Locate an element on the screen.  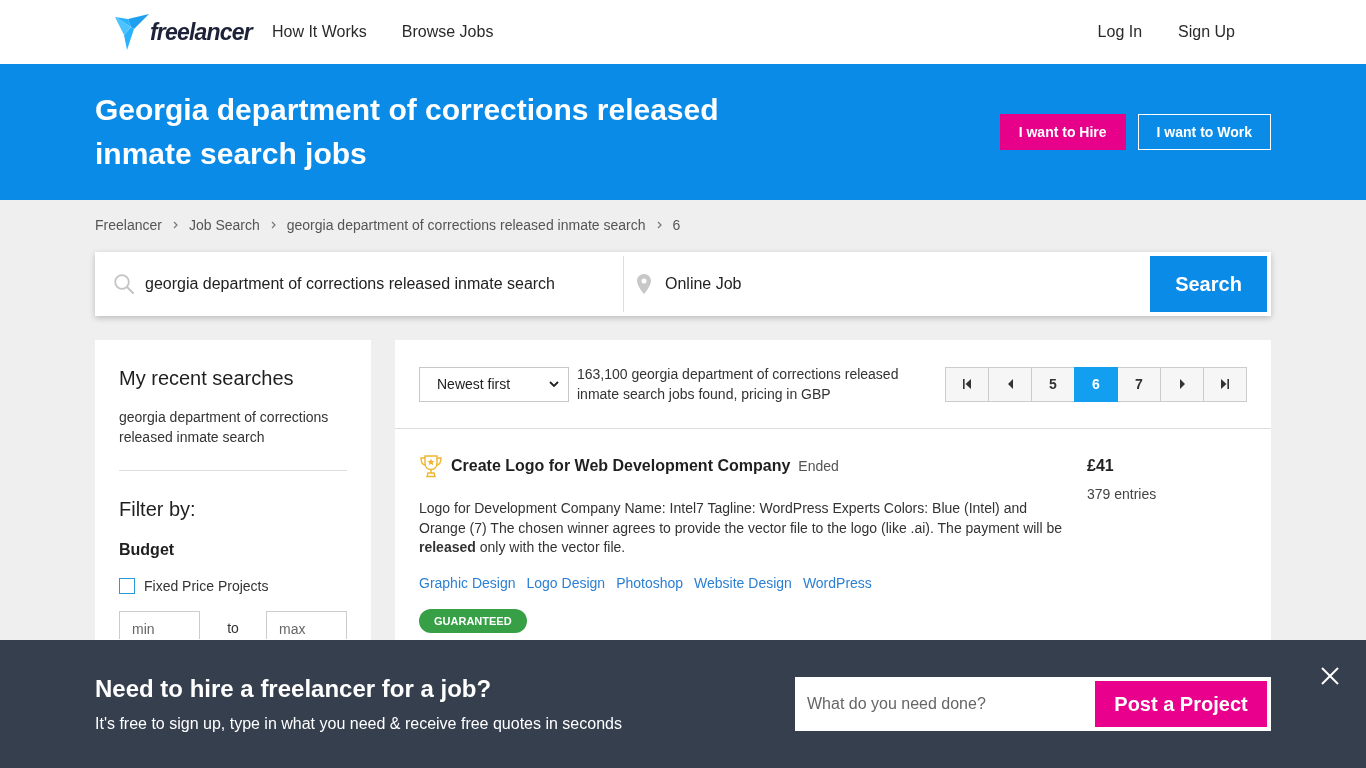
recent-search-link: georgia department of corrections released inmate search is located at coordinates (233, 427).